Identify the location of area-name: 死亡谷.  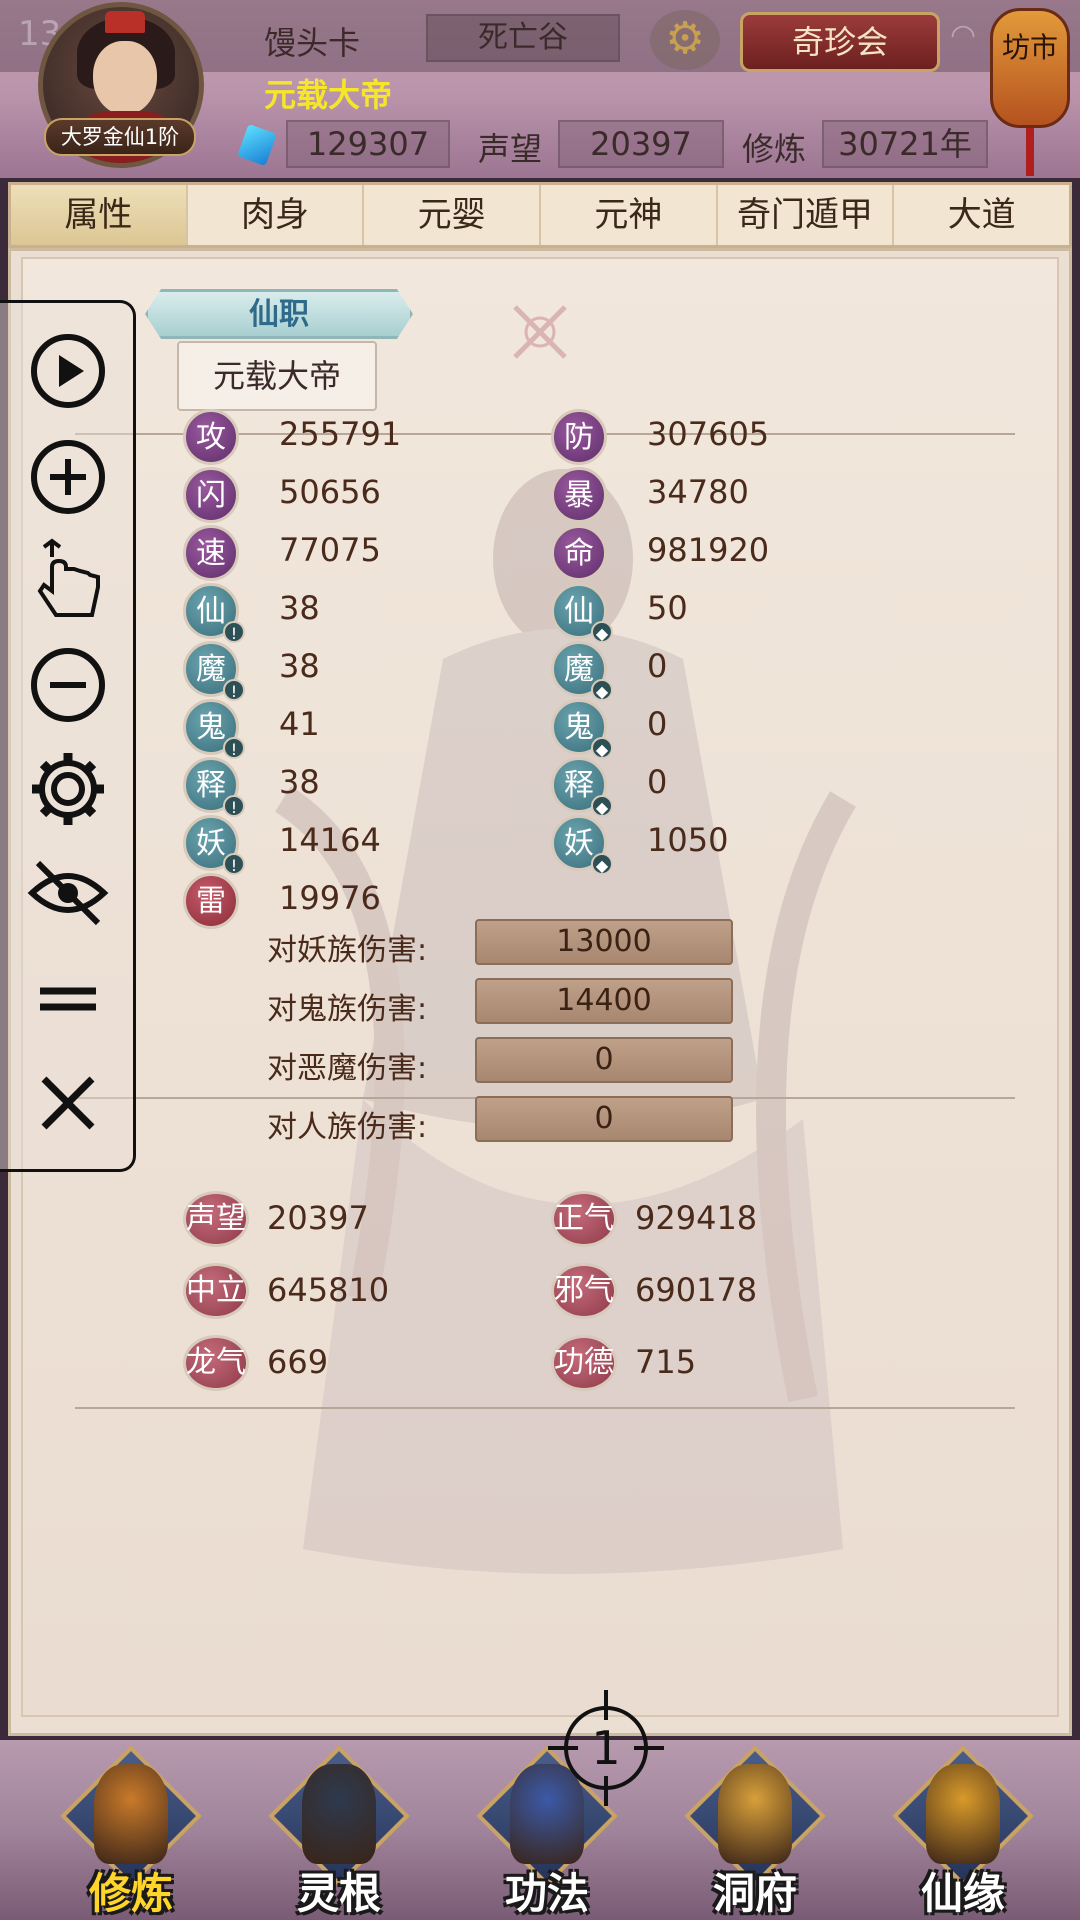
(523, 38).